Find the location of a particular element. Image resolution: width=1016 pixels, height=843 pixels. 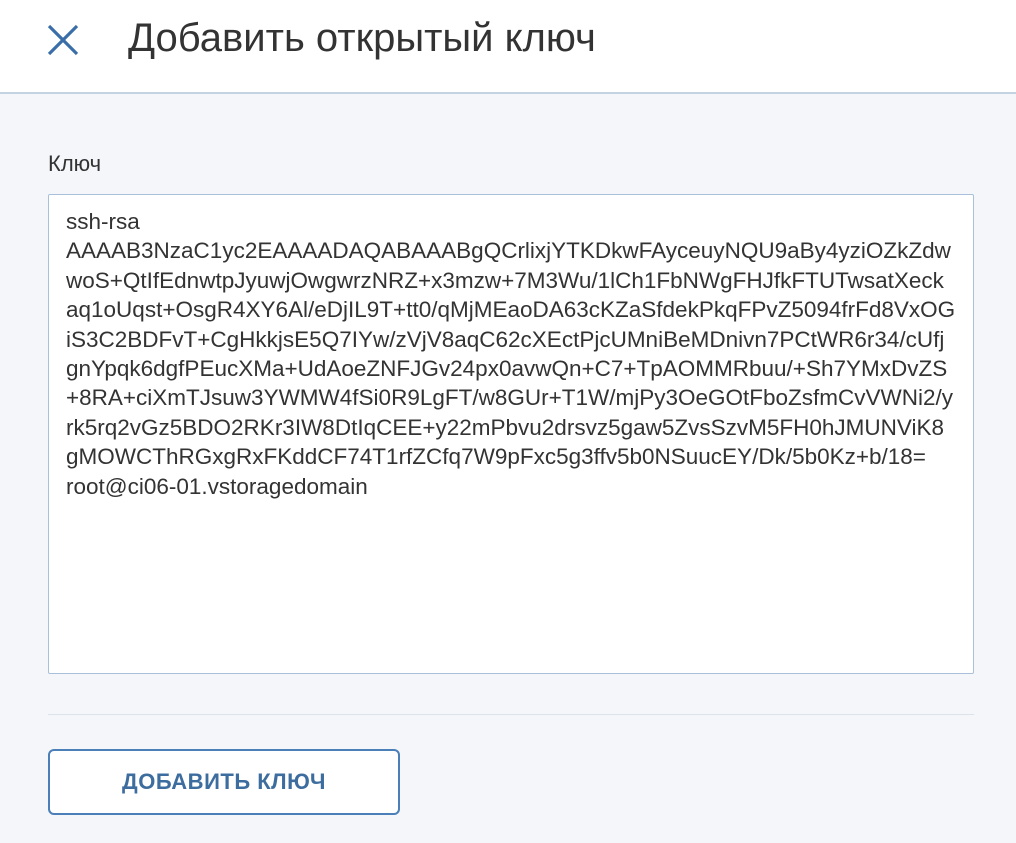

add-key-button: ДОБАВИТЬ КЛЮЧ is located at coordinates (224, 782).